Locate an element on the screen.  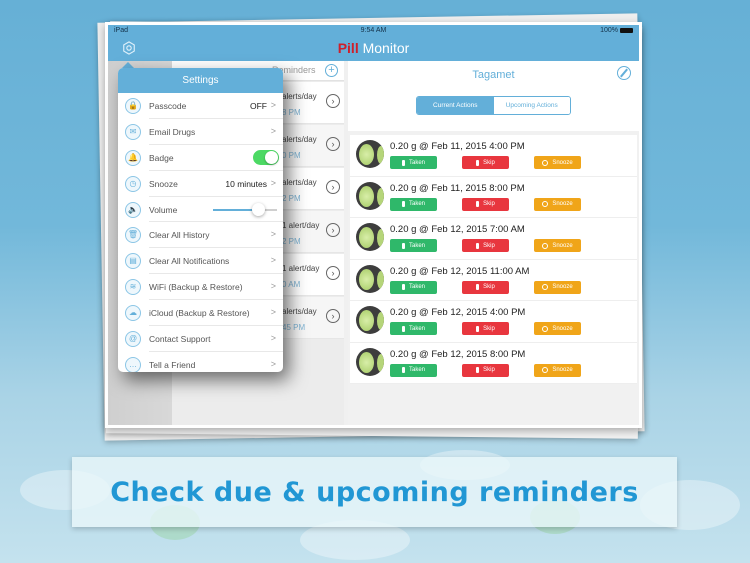
settings-item-value: OFF is located at coordinates (258, 106).